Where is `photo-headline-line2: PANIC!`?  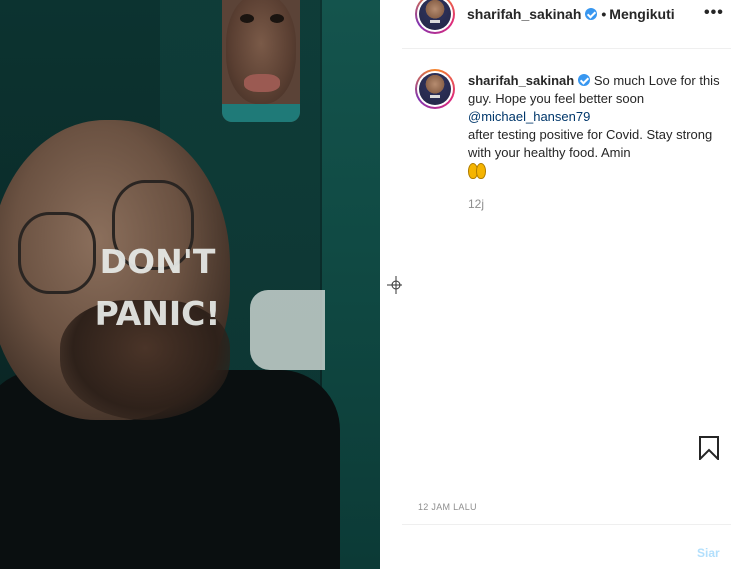 photo-headline-line2: PANIC! is located at coordinates (157, 313).